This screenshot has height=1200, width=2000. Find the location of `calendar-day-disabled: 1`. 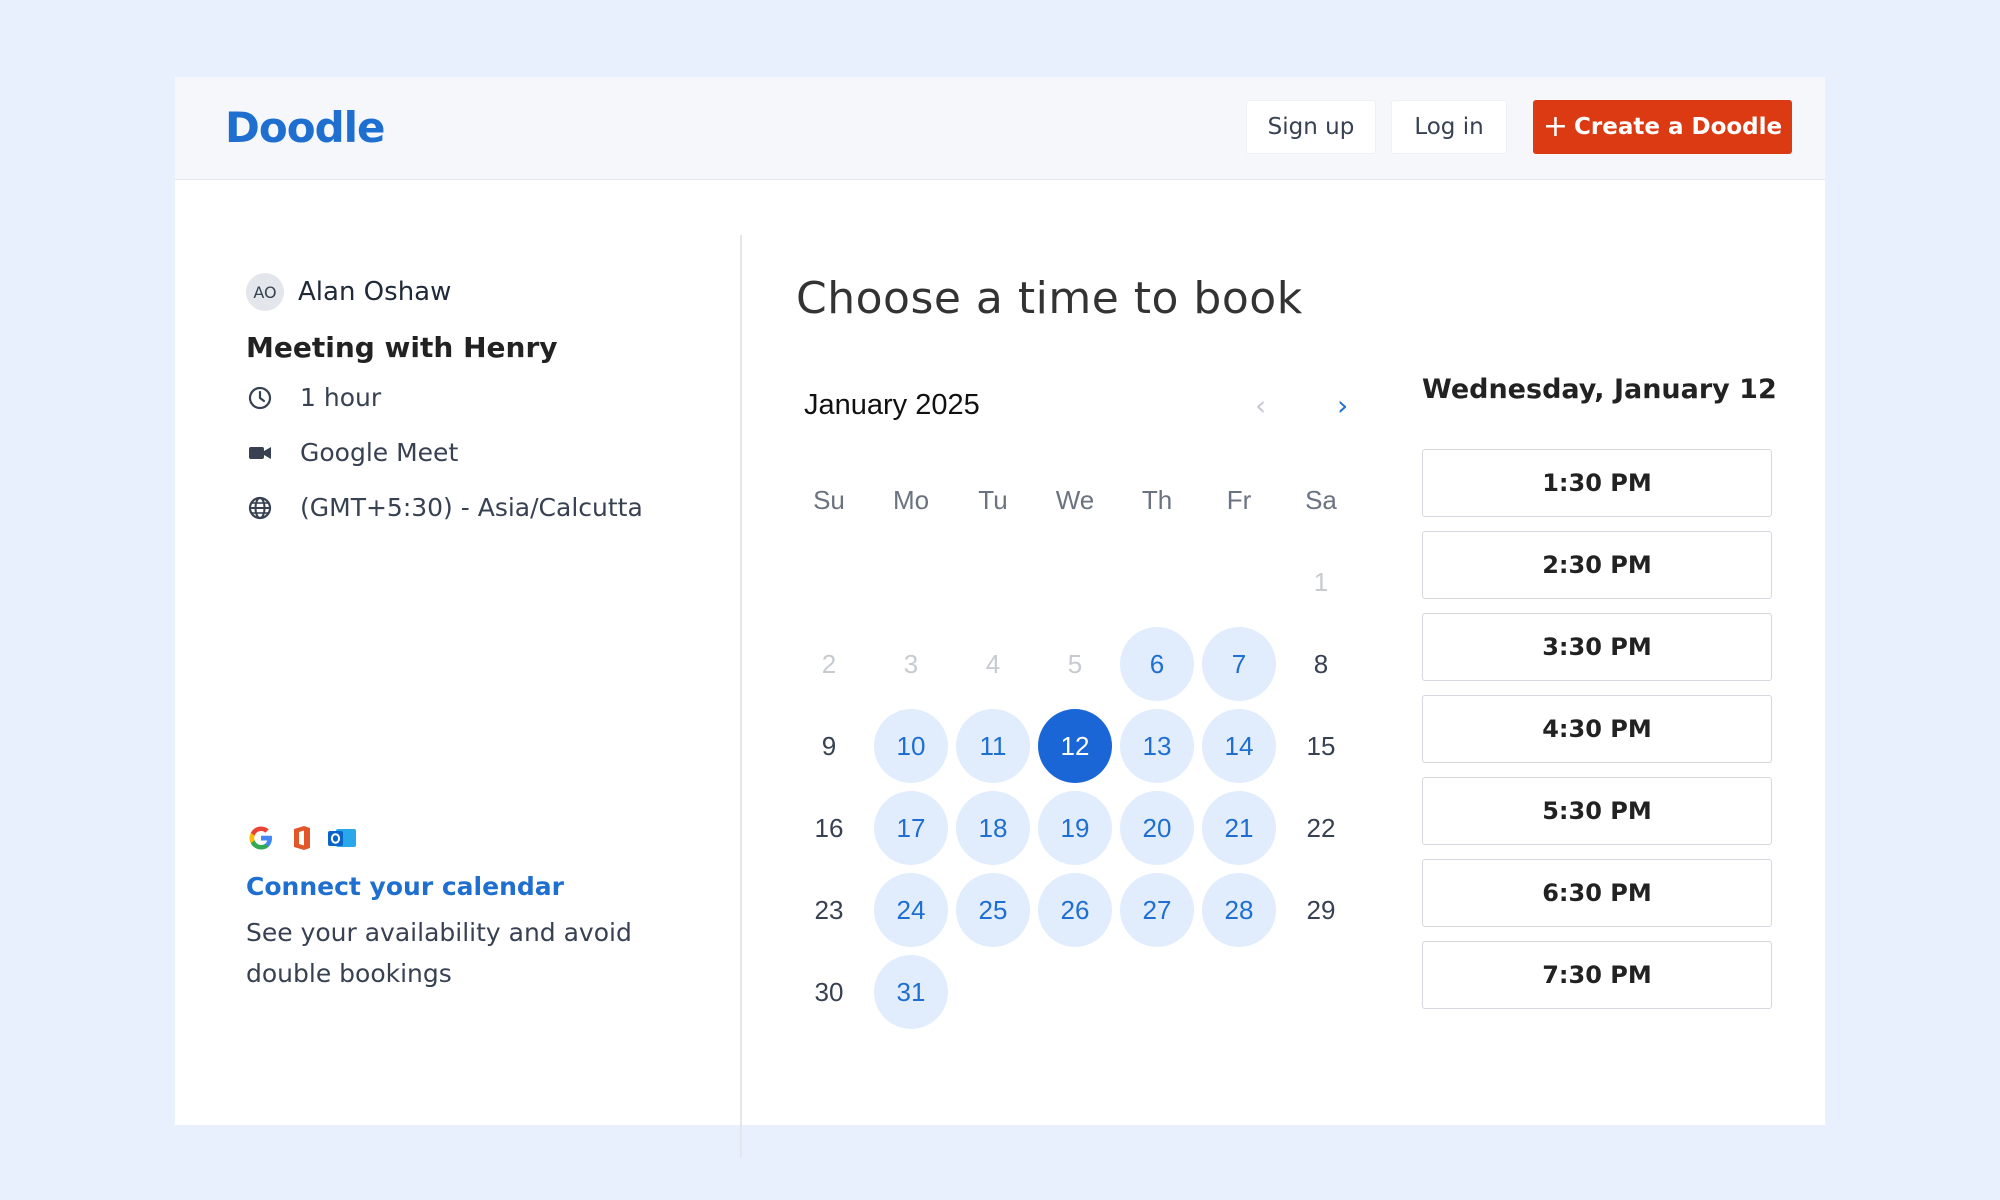

calendar-day-disabled: 1 is located at coordinates (1321, 582).